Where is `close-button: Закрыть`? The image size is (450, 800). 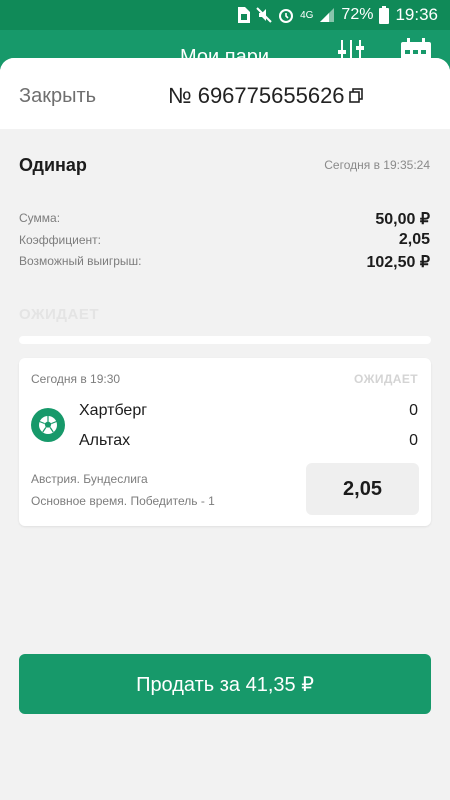
close-button: Закрыть is located at coordinates (57, 96).